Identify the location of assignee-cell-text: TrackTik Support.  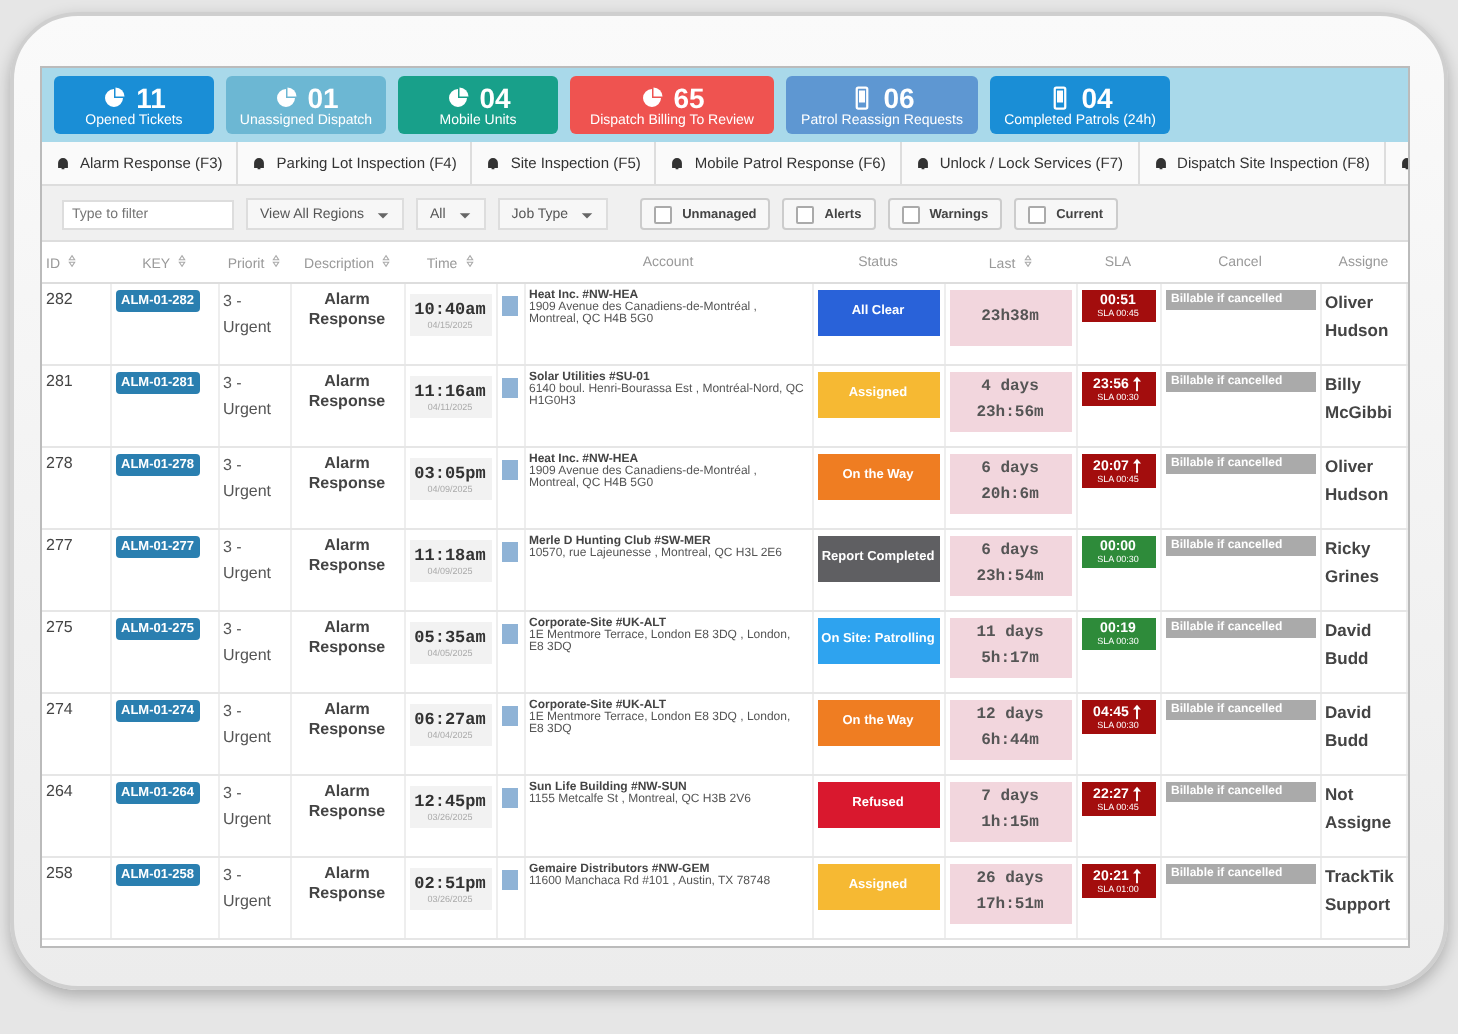
(1360, 891).